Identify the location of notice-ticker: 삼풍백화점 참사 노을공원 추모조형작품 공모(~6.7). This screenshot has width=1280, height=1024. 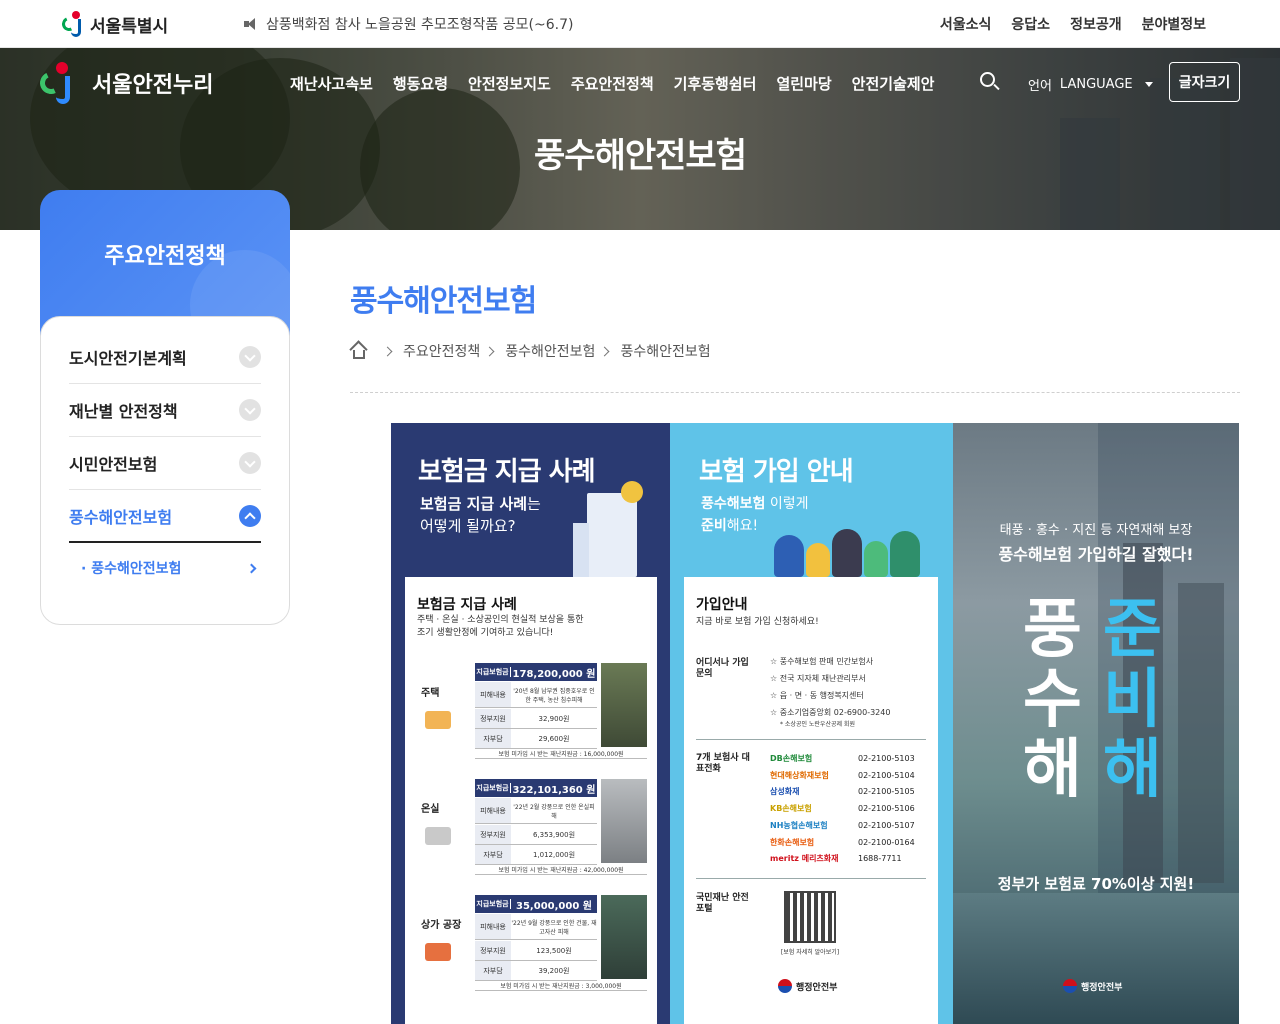
(408, 24).